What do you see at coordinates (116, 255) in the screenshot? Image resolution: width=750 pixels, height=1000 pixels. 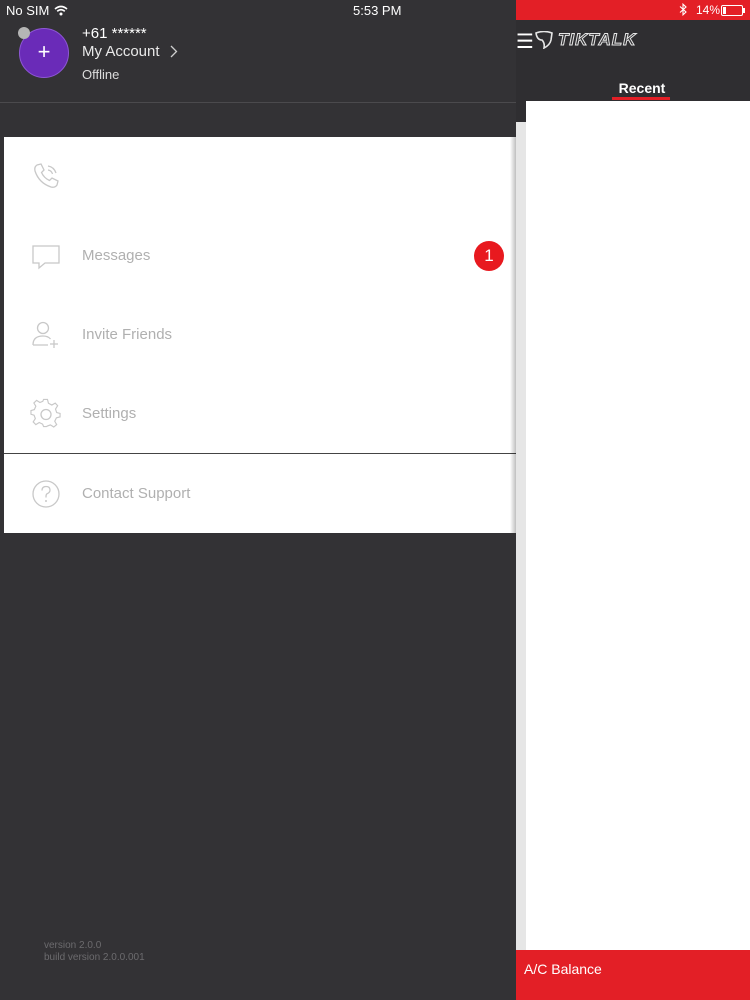 I see `menu-item-messages-label: Messages` at bounding box center [116, 255].